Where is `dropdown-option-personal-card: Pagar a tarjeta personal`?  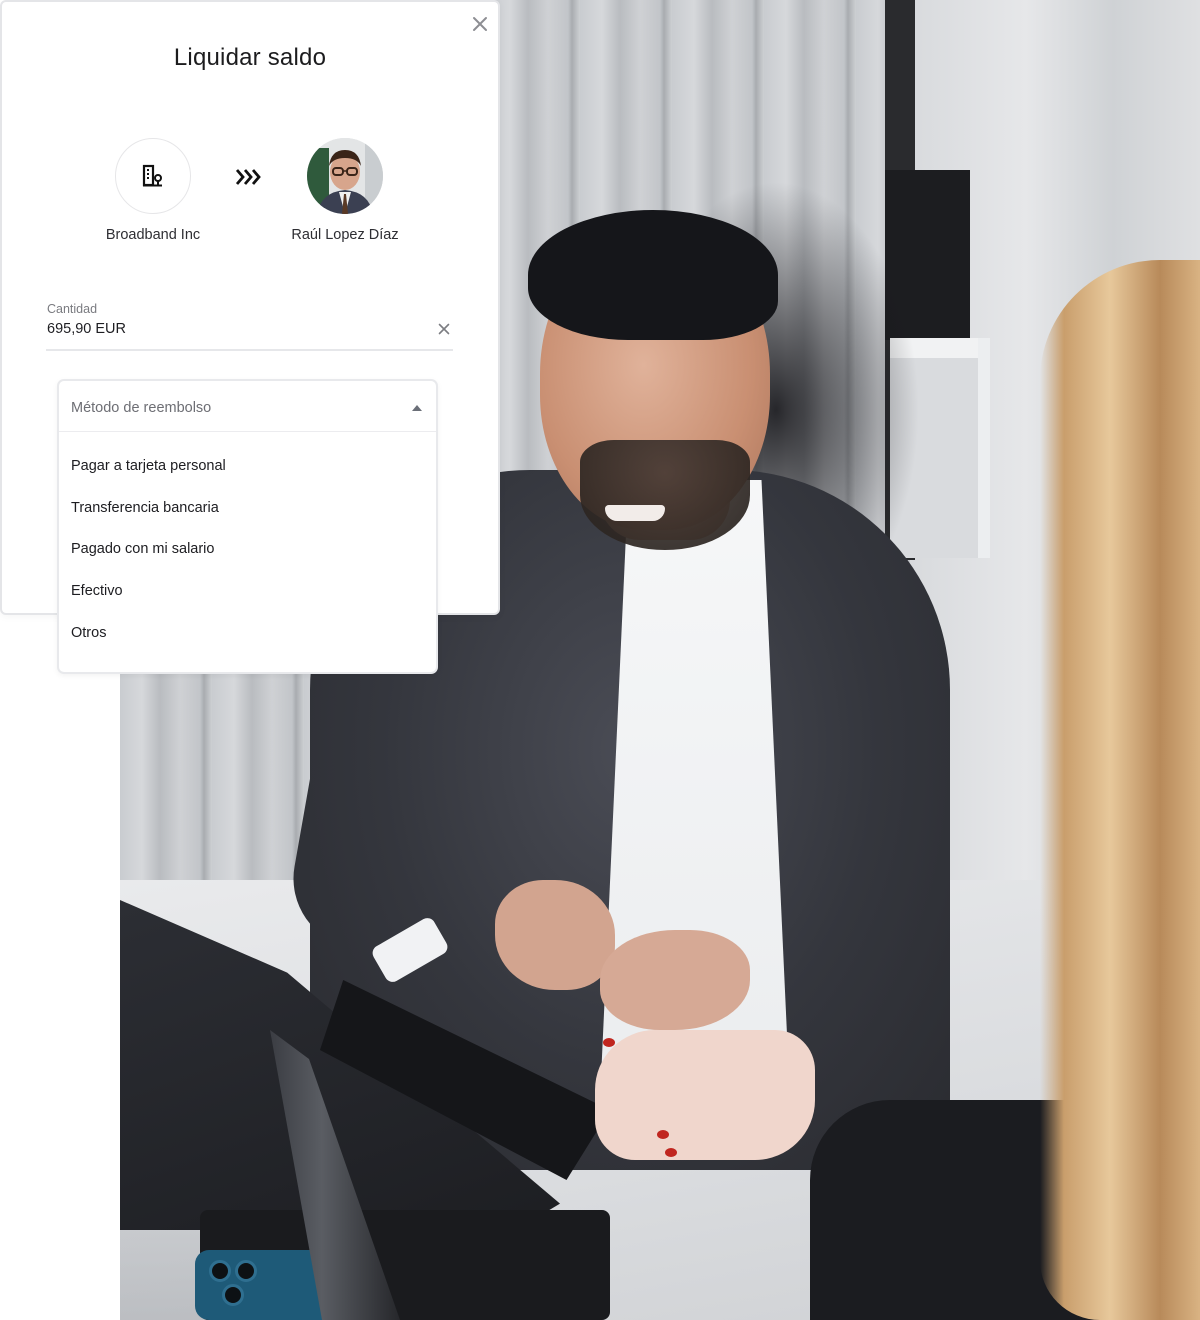
dropdown-option-personal-card: Pagar a tarjeta personal is located at coordinates (247, 466).